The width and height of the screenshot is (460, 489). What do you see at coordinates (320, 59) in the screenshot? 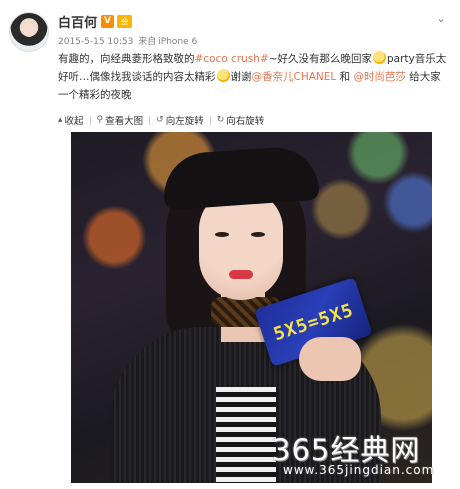
I see `post-text-part: ~好久没有那么晚回家` at bounding box center [320, 59].